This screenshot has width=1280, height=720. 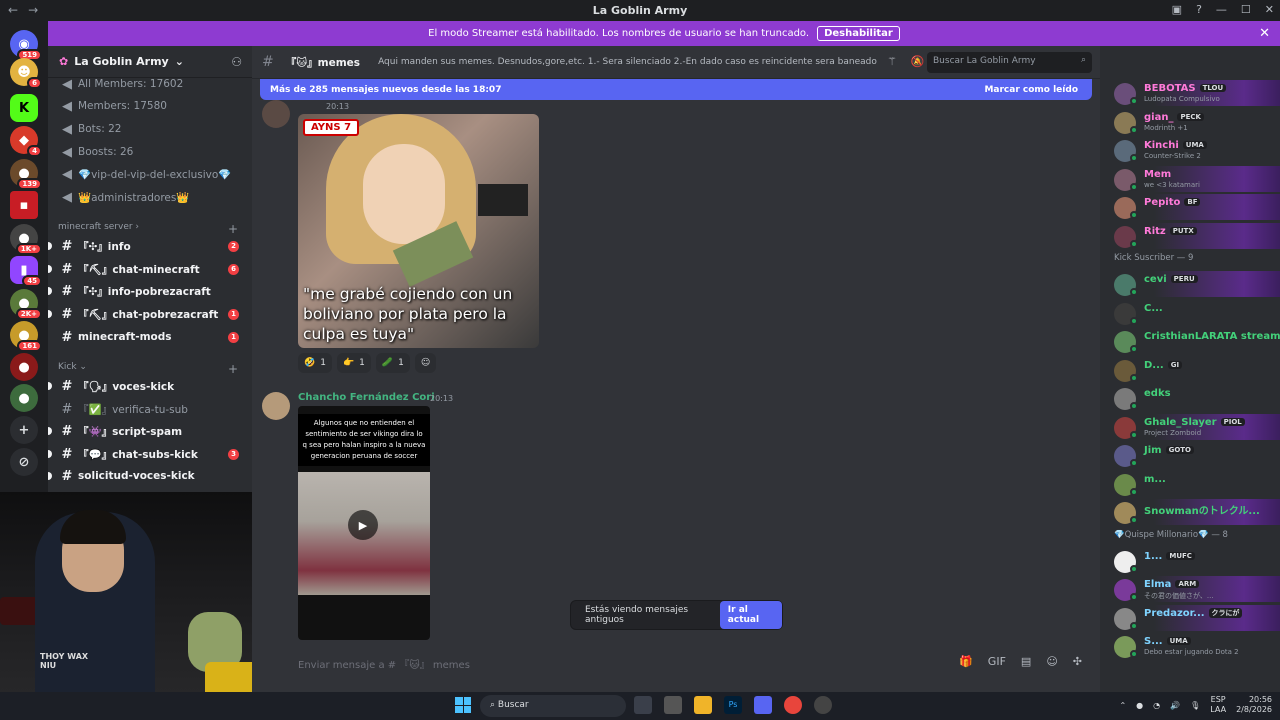 What do you see at coordinates (366, 397) in the screenshot?
I see `message-username: Chancho Fernández Cori` at bounding box center [366, 397].